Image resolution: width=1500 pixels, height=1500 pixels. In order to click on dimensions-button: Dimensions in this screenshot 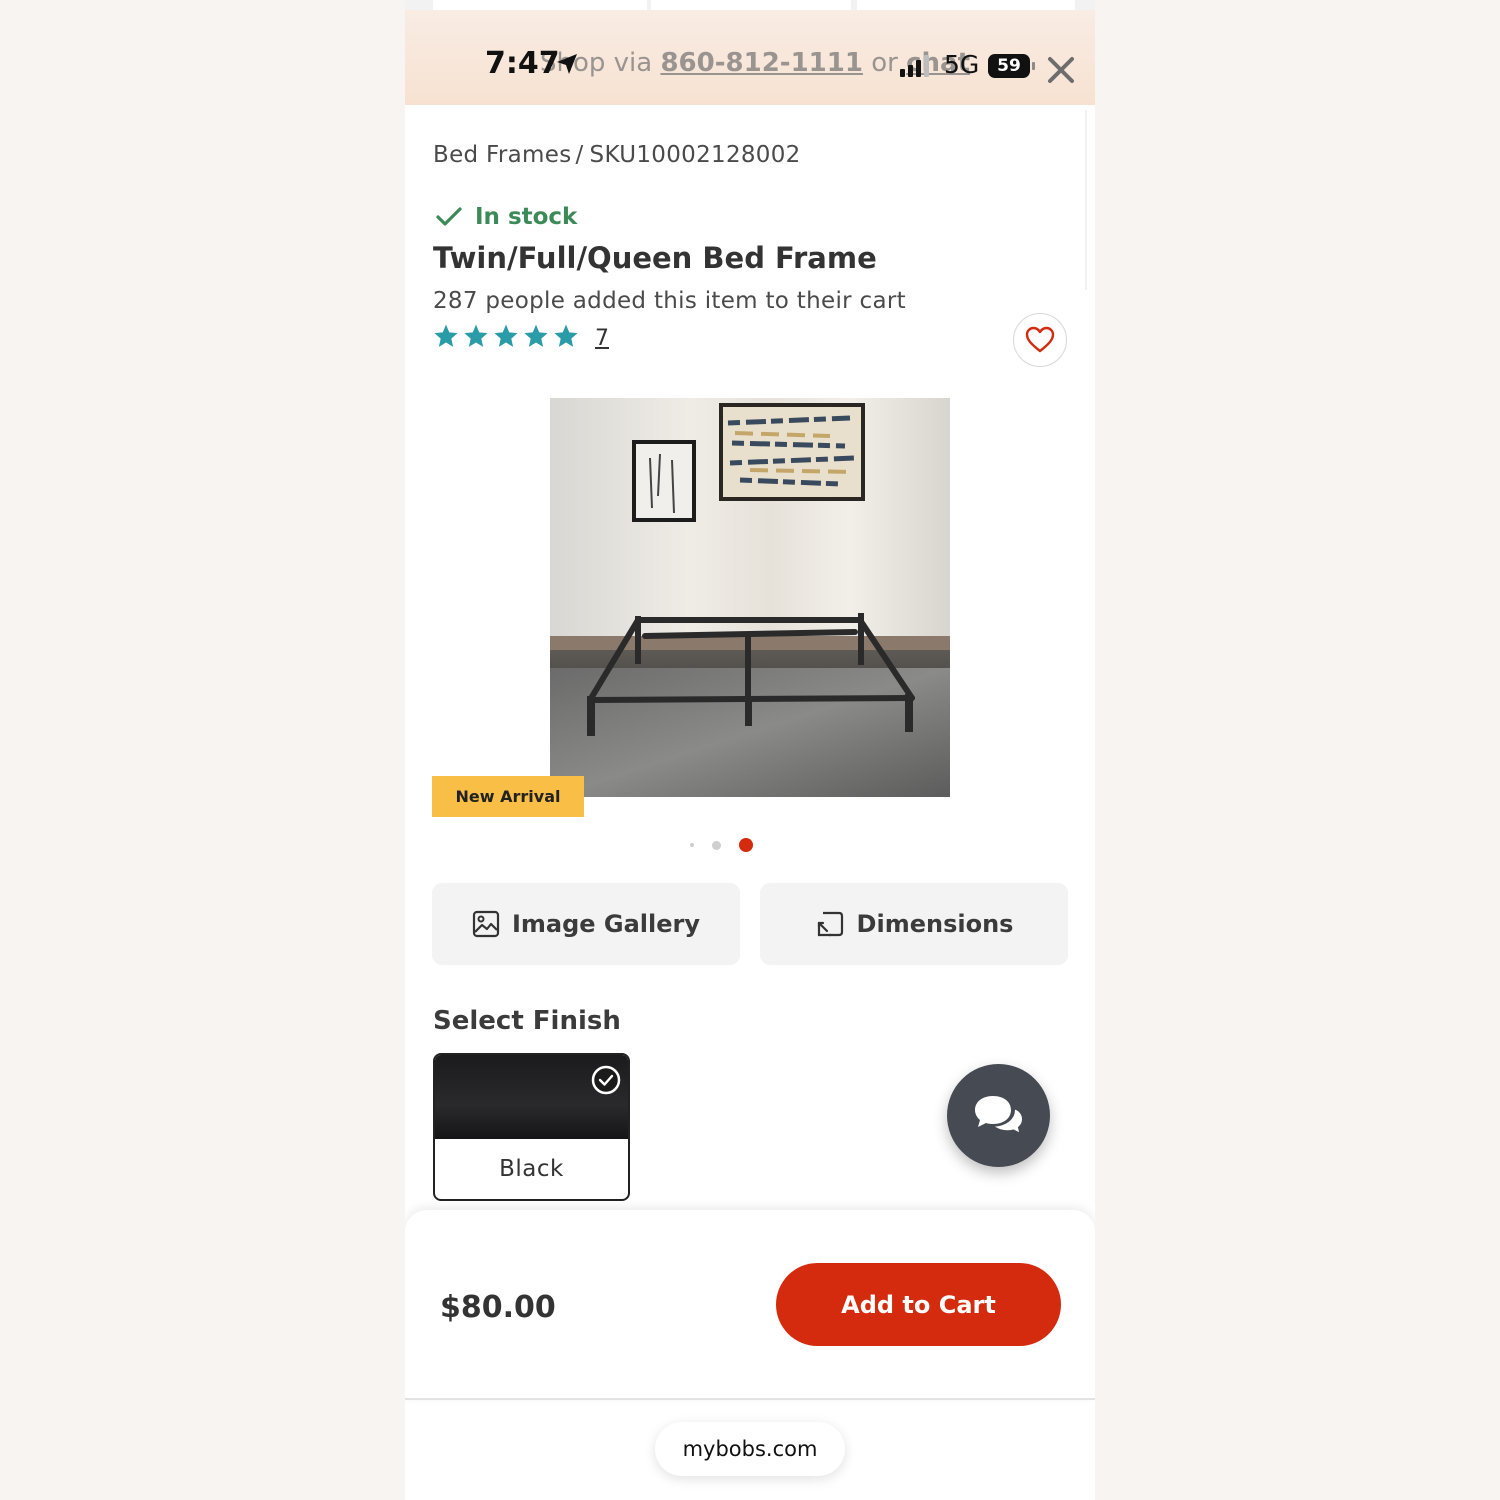, I will do `click(914, 924)`.